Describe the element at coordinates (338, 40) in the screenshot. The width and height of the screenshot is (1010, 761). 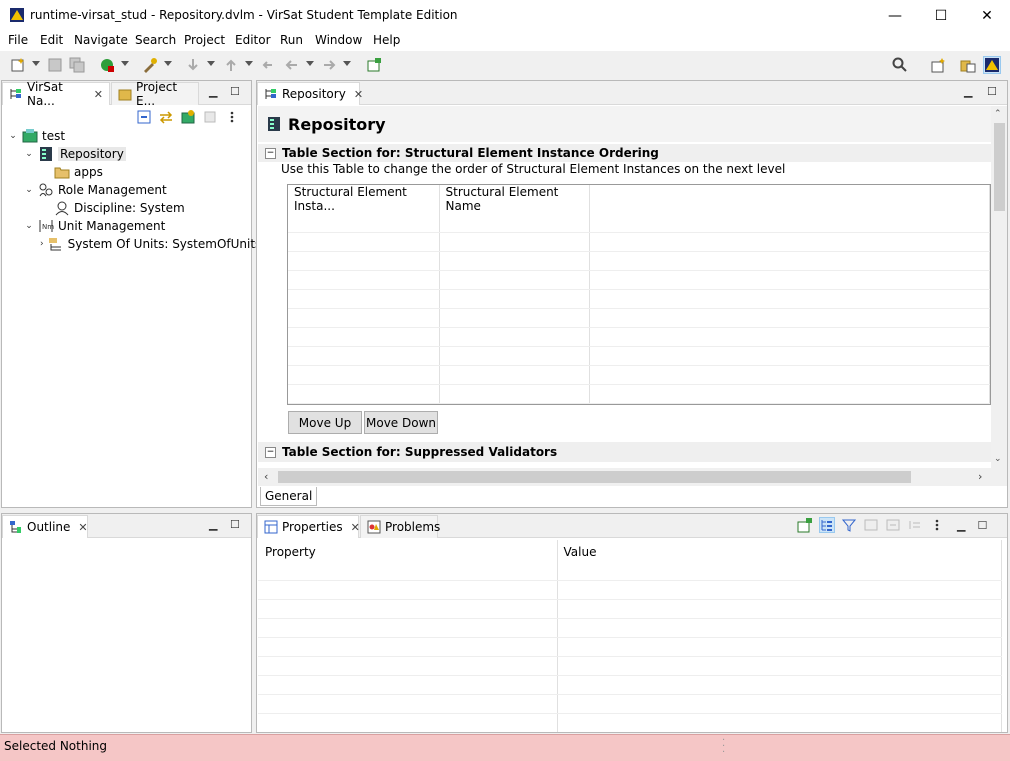
I see `menu-window: Window` at that location.